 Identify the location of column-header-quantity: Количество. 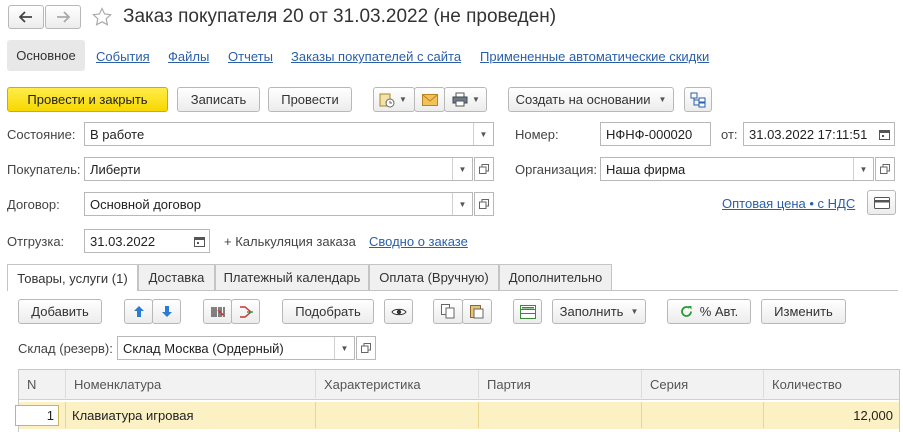
(831, 384).